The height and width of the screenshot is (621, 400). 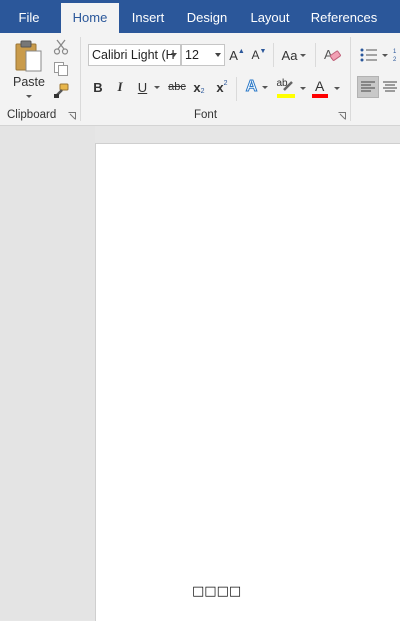 What do you see at coordinates (216, 591) in the screenshot?
I see `document-text: □□□□` at bounding box center [216, 591].